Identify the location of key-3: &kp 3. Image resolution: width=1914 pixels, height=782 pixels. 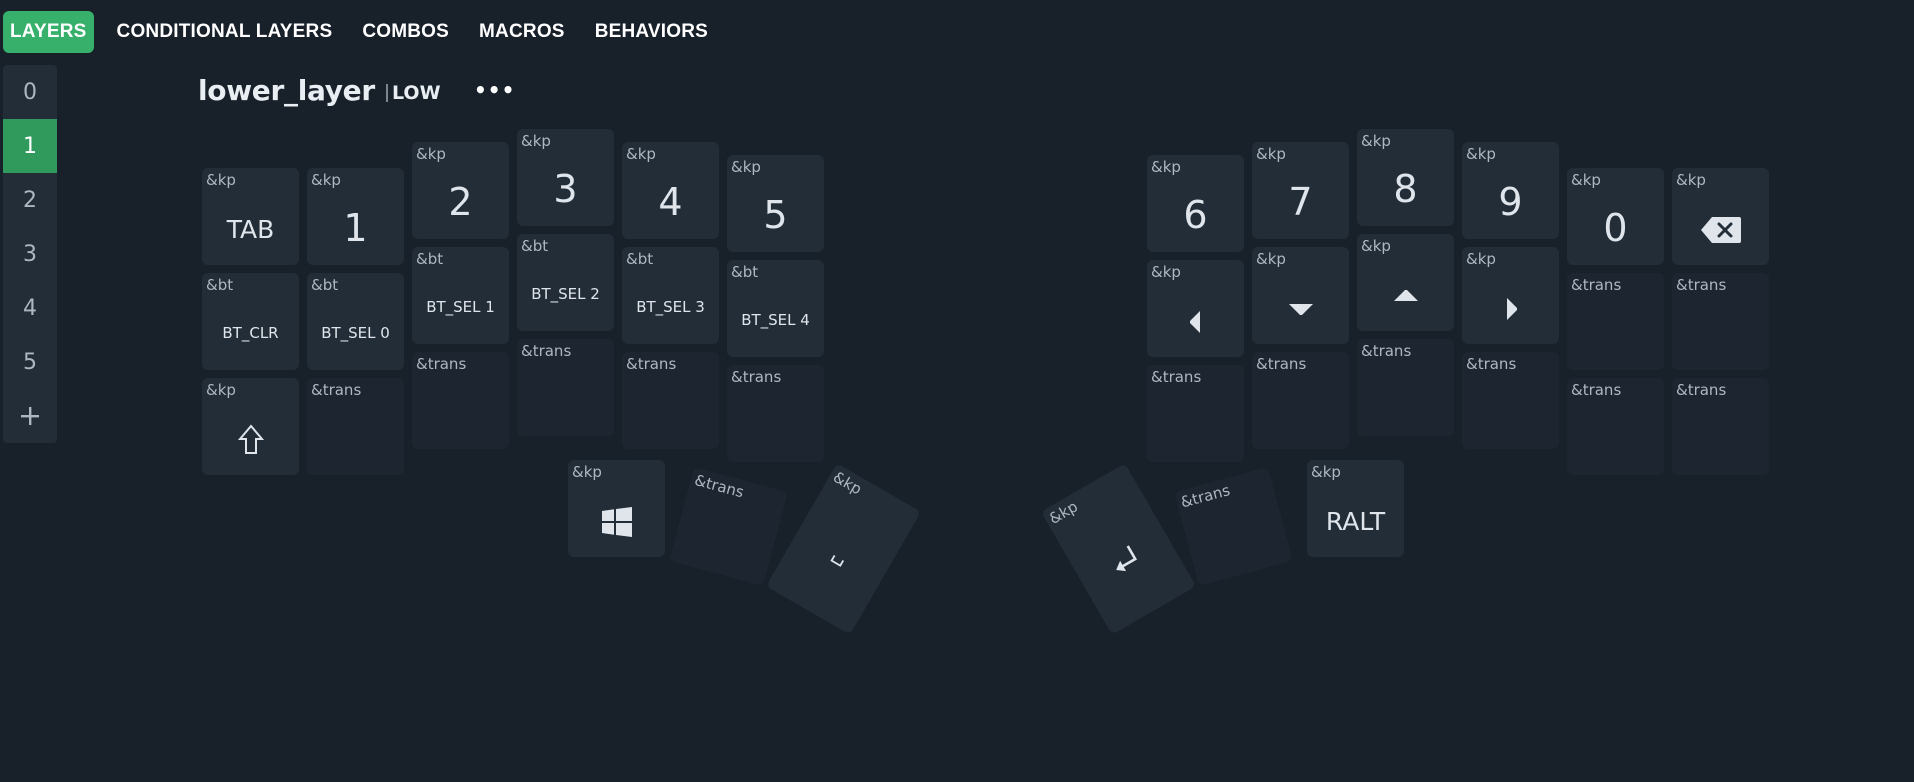
(565, 177).